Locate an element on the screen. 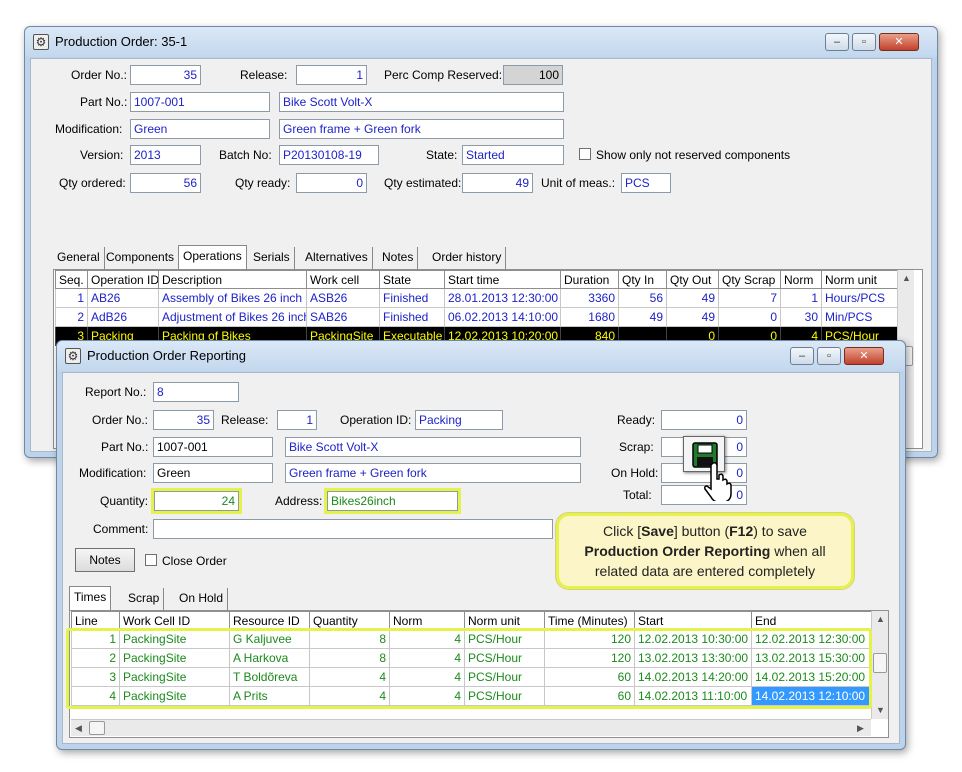 Image resolution: width=962 pixels, height=772 pixels. column-header: Norm unit is located at coordinates (860, 279).